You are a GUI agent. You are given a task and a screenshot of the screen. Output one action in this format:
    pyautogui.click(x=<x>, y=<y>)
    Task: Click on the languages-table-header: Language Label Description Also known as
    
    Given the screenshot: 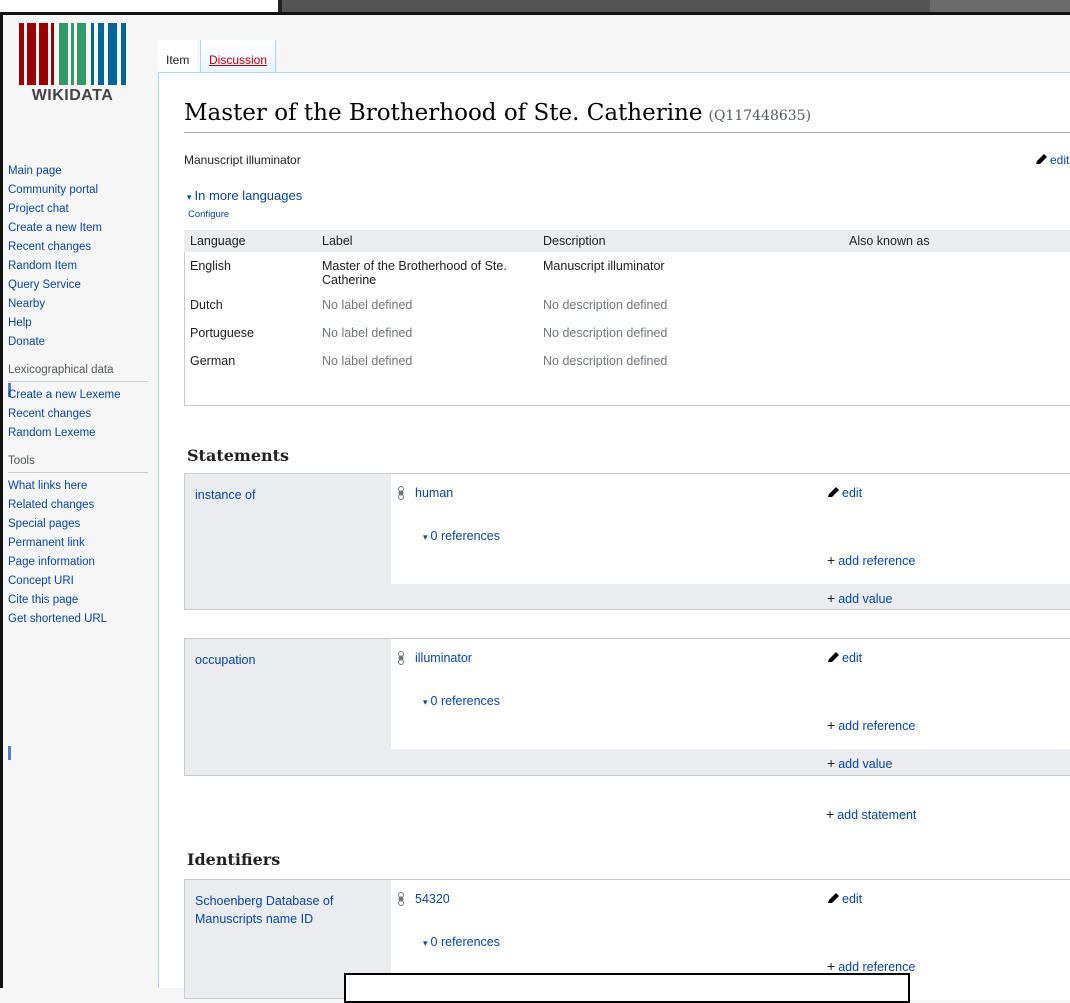 What is the action you would take?
    pyautogui.click(x=627, y=241)
    